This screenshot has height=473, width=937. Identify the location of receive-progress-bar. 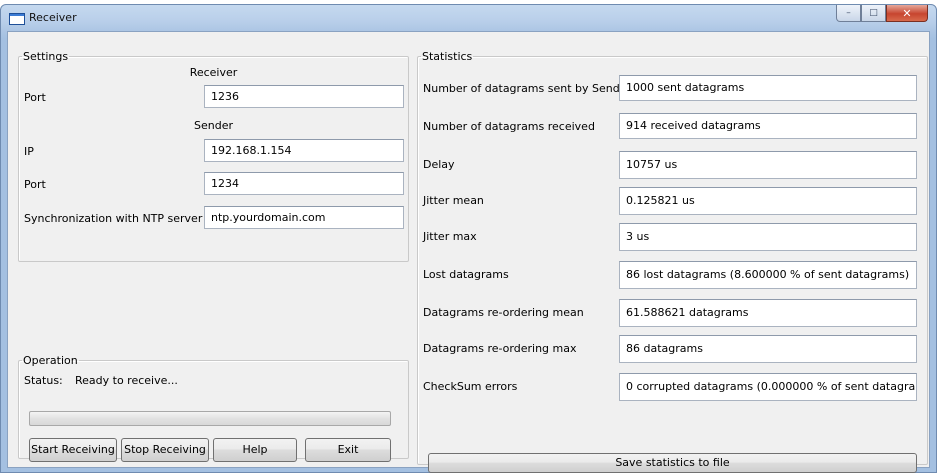
(210, 418).